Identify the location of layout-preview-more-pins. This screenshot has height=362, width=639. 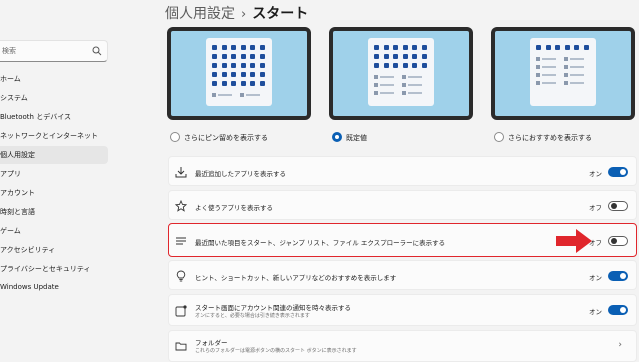
(239, 73).